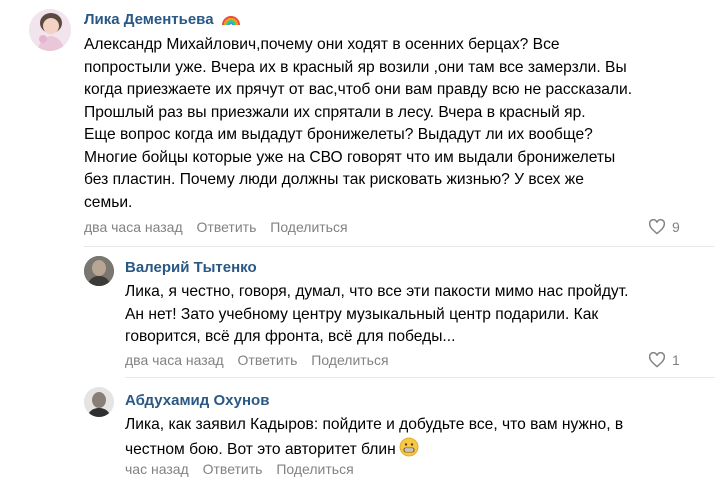 Image resolution: width=720 pixels, height=480 pixels. What do you see at coordinates (676, 227) in the screenshot?
I see `like-count: 9` at bounding box center [676, 227].